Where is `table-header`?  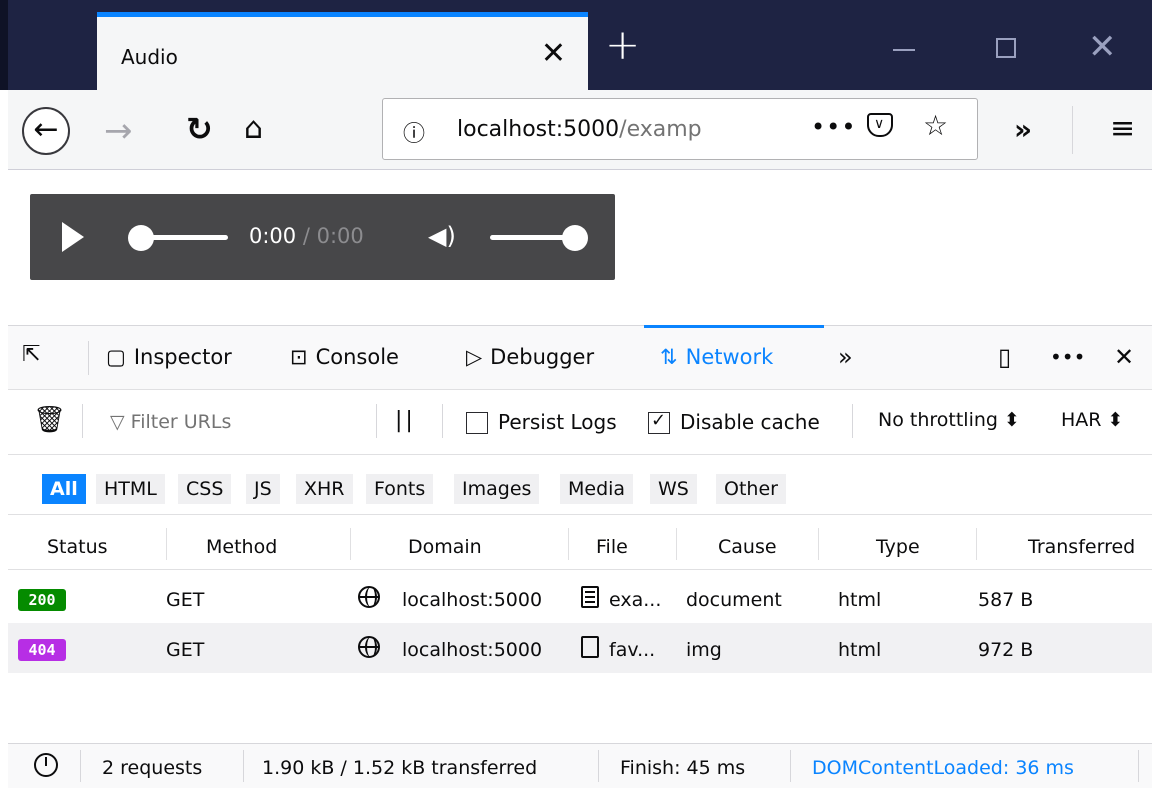 table-header is located at coordinates (580, 542).